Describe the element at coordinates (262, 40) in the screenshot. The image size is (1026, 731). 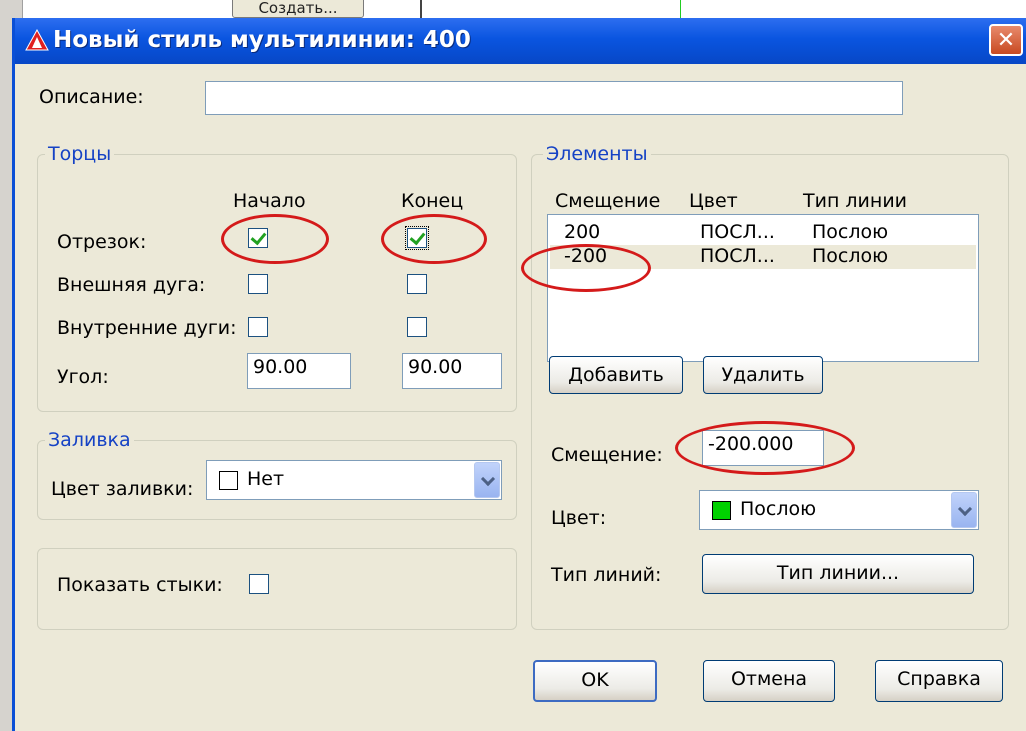
I see `dialog-title: Новый стиль мультилинии: 400` at that location.